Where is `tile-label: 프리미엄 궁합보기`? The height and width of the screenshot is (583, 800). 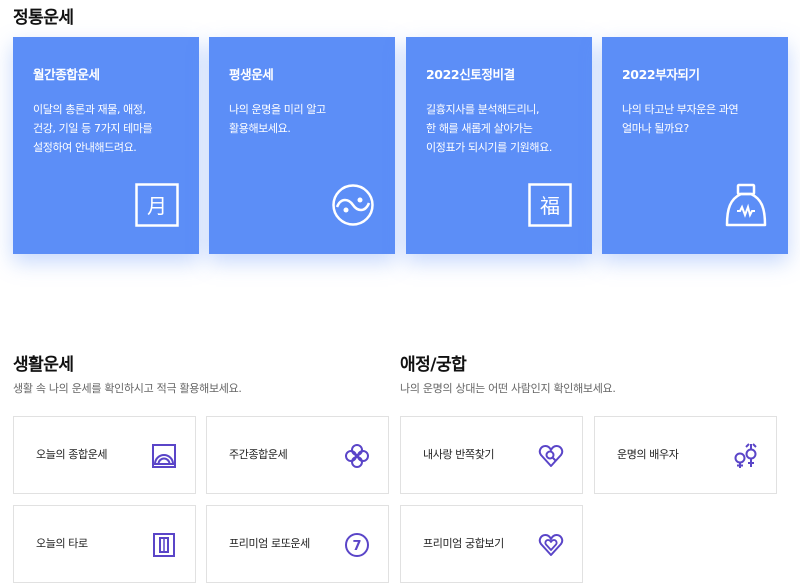
tile-label: 프리미엄 궁합보기 is located at coordinates (463, 543).